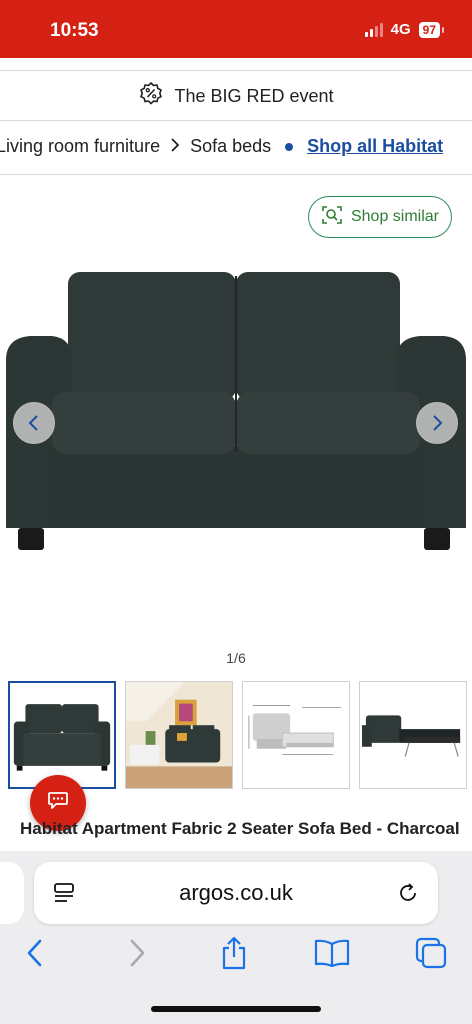 The width and height of the screenshot is (472, 1024). What do you see at coordinates (237, 735) in the screenshot?
I see `thumbnail-strip` at bounding box center [237, 735].